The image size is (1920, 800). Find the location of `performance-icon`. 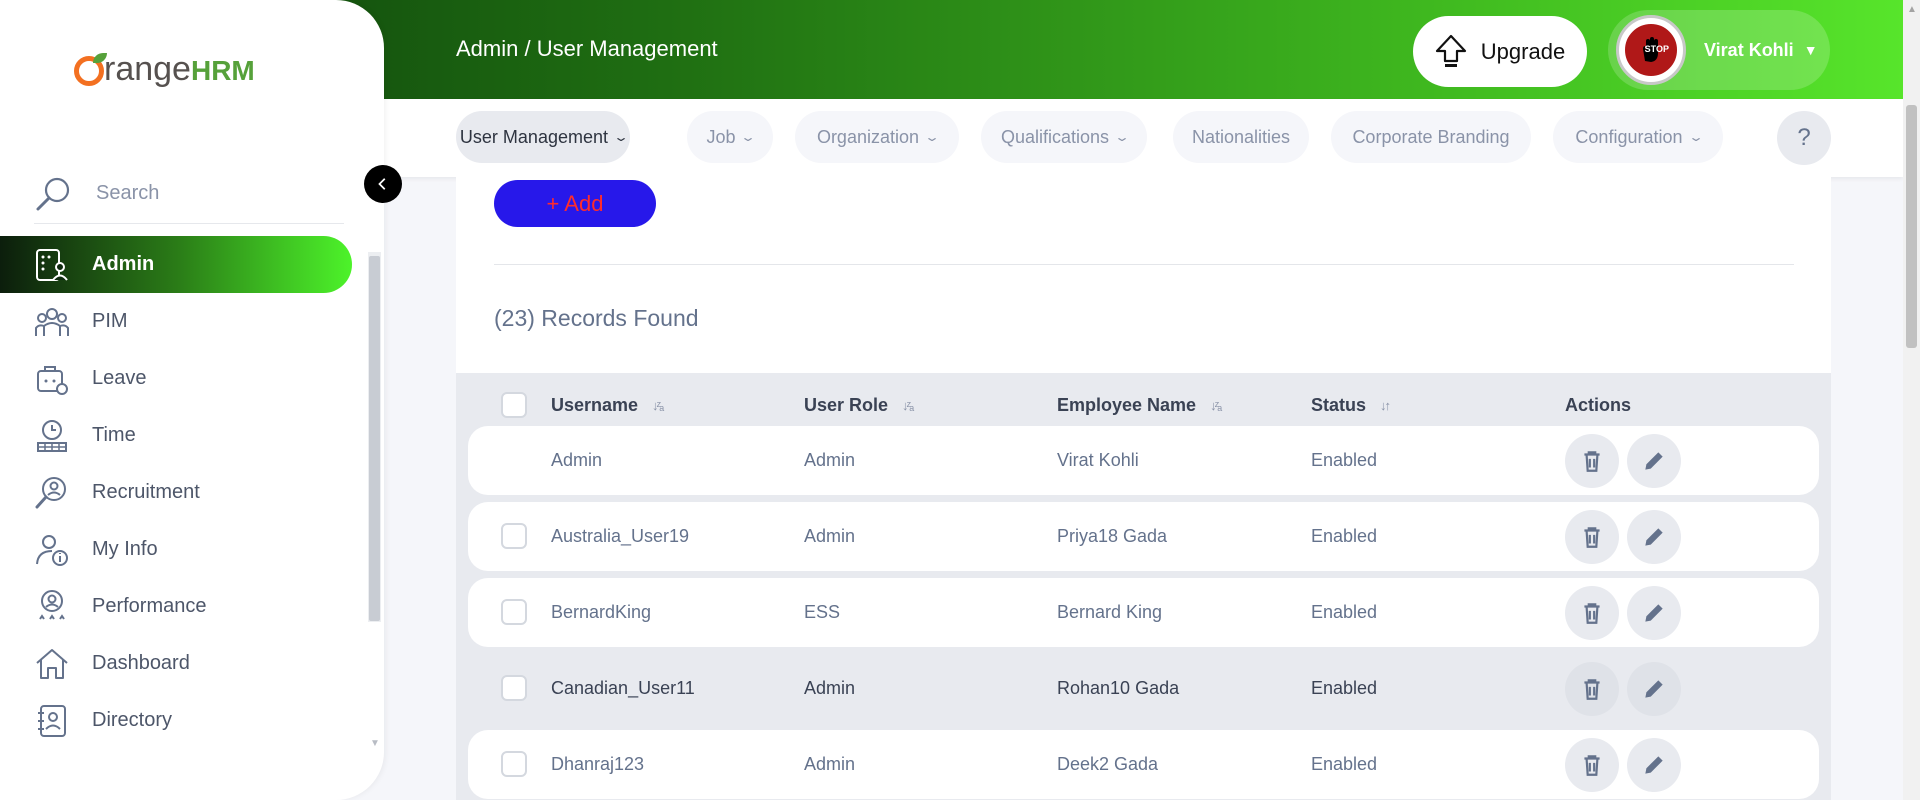

performance-icon is located at coordinates (52, 604).